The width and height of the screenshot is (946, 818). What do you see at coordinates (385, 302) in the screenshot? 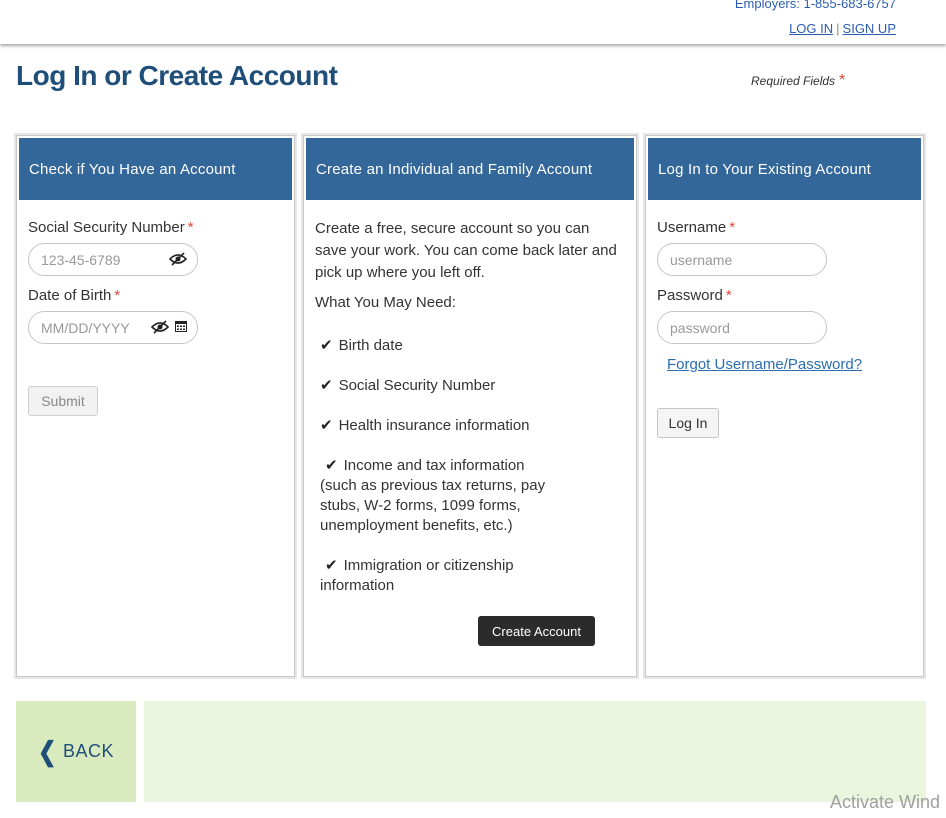
I see `what-you-need-title: What You May Need:` at bounding box center [385, 302].